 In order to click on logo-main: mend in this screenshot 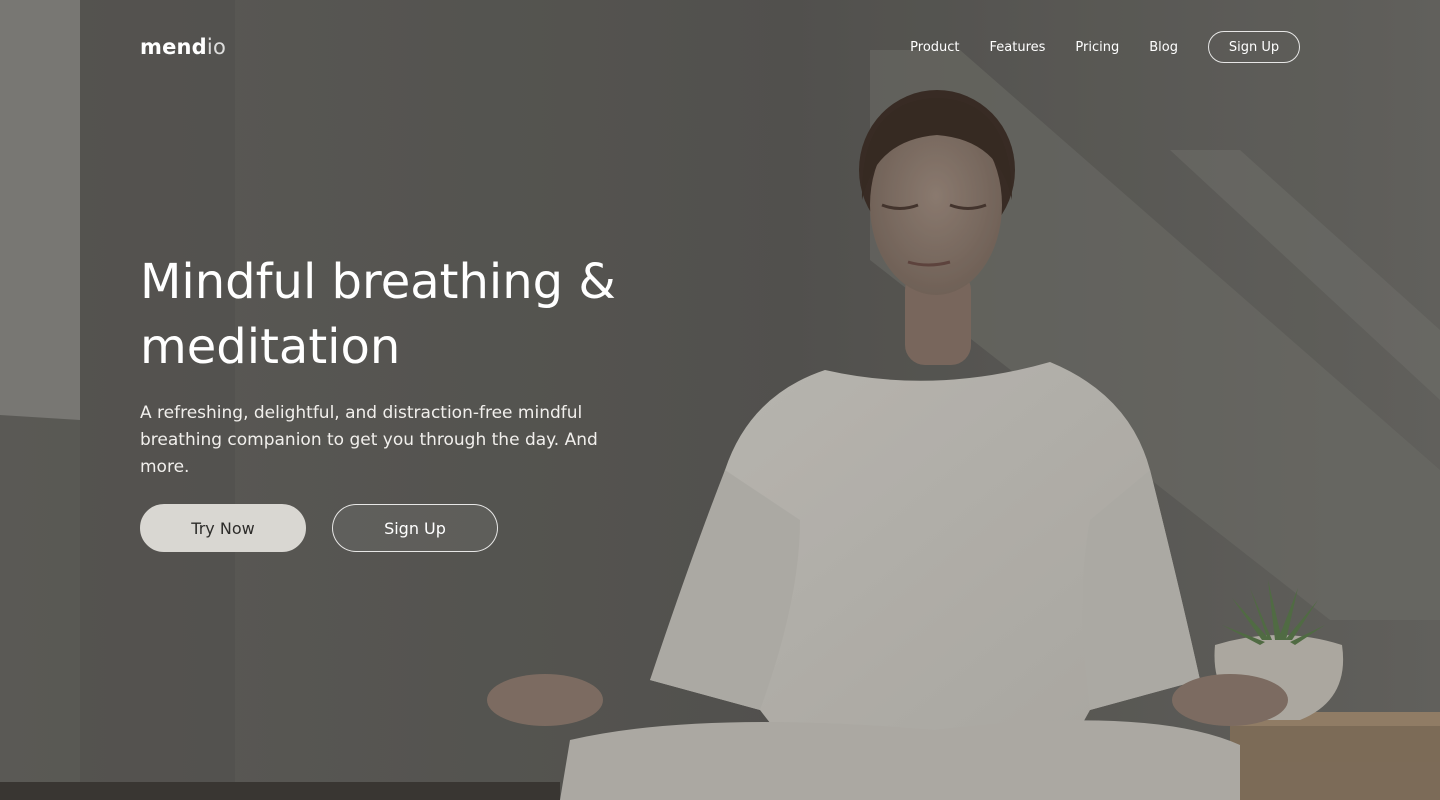, I will do `click(173, 46)`.